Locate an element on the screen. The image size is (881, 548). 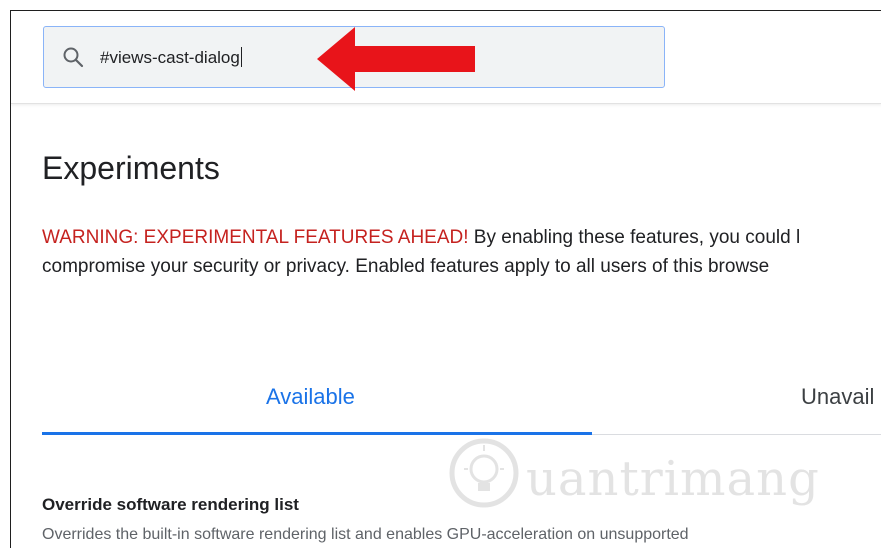
lightbulb-logo-icon is located at coordinates (484, 473).